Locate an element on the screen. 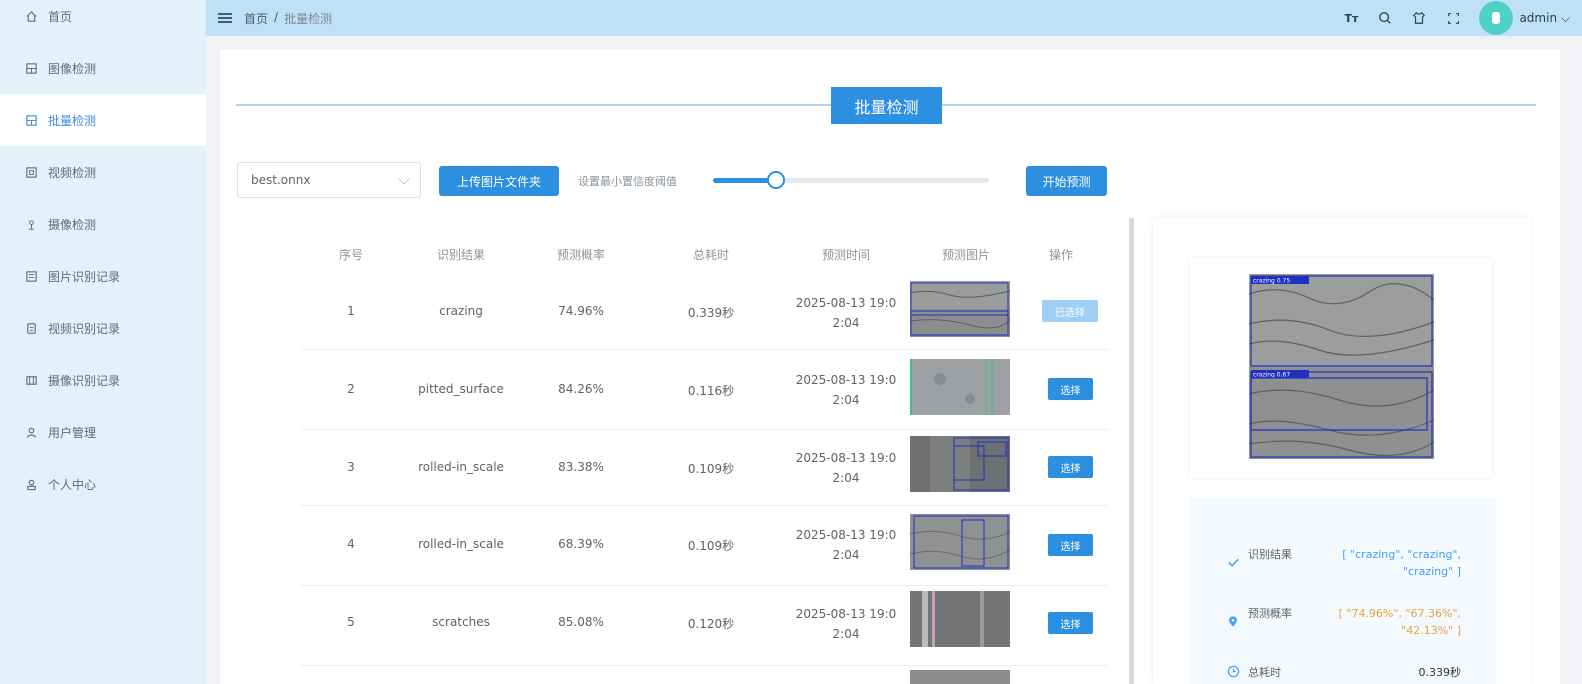 The width and height of the screenshot is (1582, 684). user-name-dropdown: admin ⌵ is located at coordinates (1544, 18).